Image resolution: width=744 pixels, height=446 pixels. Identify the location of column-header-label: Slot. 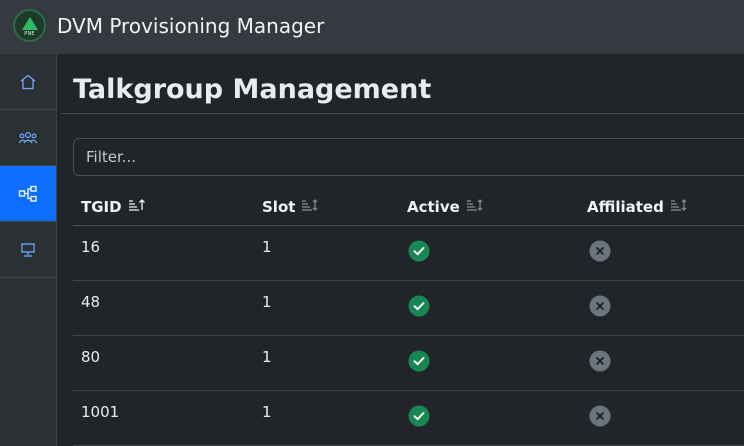
(279, 207).